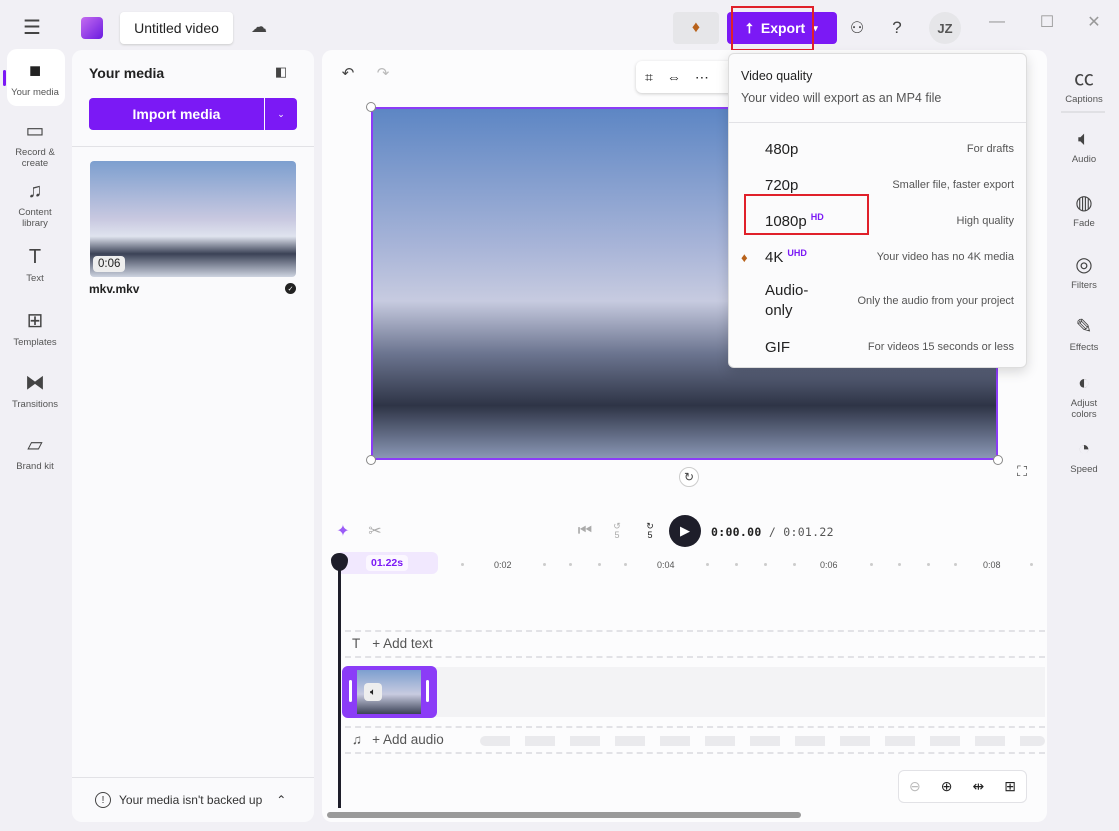 This screenshot has height=831, width=1119. What do you see at coordinates (356, 643) in the screenshot?
I see `text-track-icon: T` at bounding box center [356, 643].